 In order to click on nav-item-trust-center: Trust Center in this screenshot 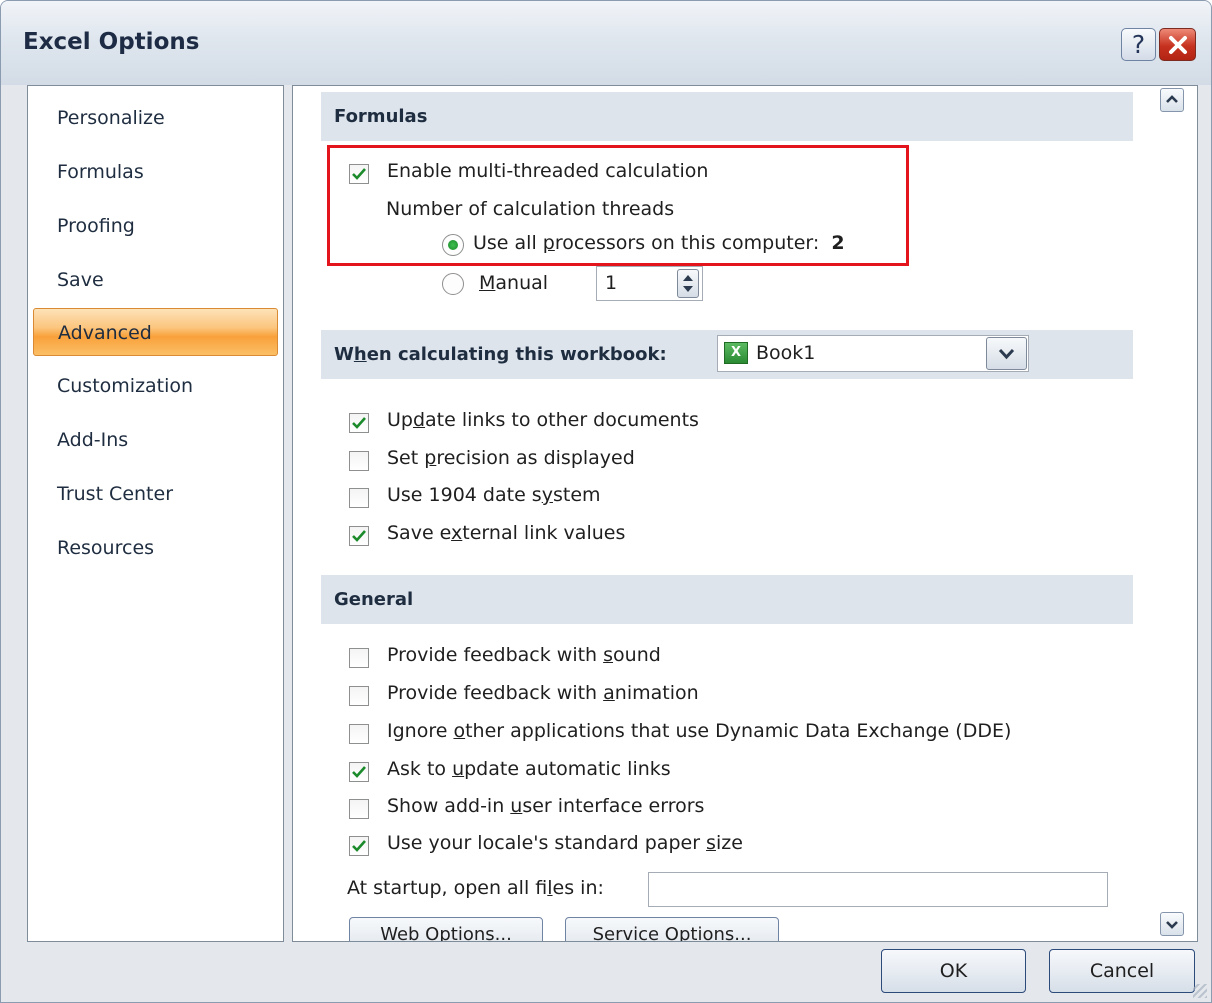, I will do `click(155, 494)`.